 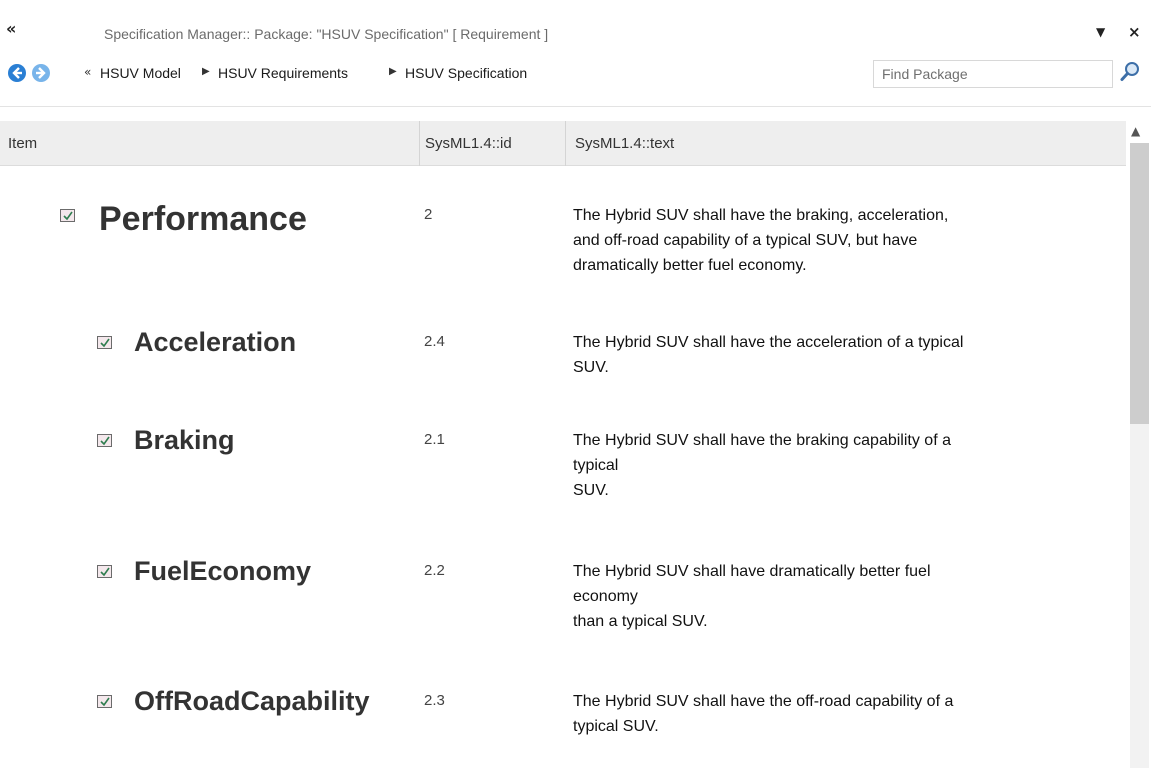 What do you see at coordinates (575, 106) in the screenshot?
I see `toolbar-divider` at bounding box center [575, 106].